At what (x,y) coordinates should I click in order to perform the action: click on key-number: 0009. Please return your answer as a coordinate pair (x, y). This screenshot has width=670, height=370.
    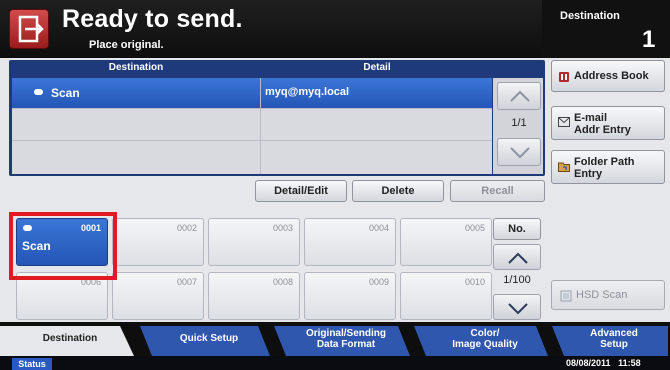
    Looking at the image, I should click on (378, 282).